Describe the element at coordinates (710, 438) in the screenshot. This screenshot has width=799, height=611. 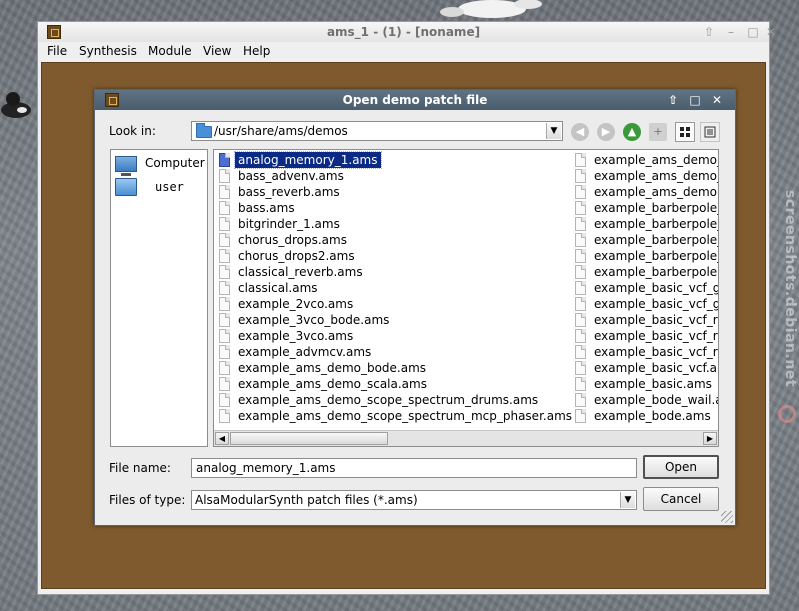
I see `scroll-right-icon: ▶` at that location.